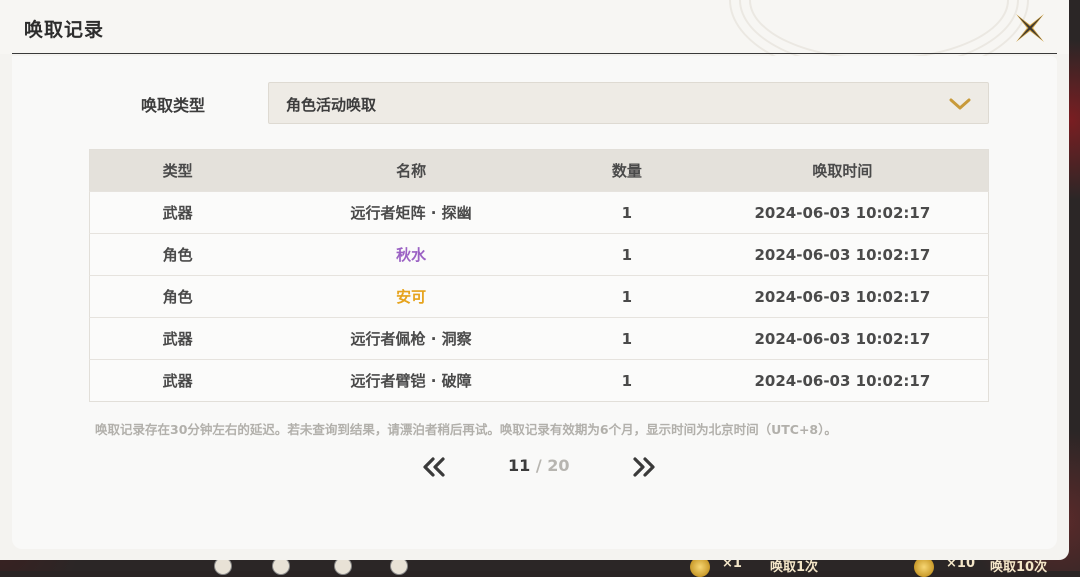  I want to click on chevron-down-icon, so click(960, 104).